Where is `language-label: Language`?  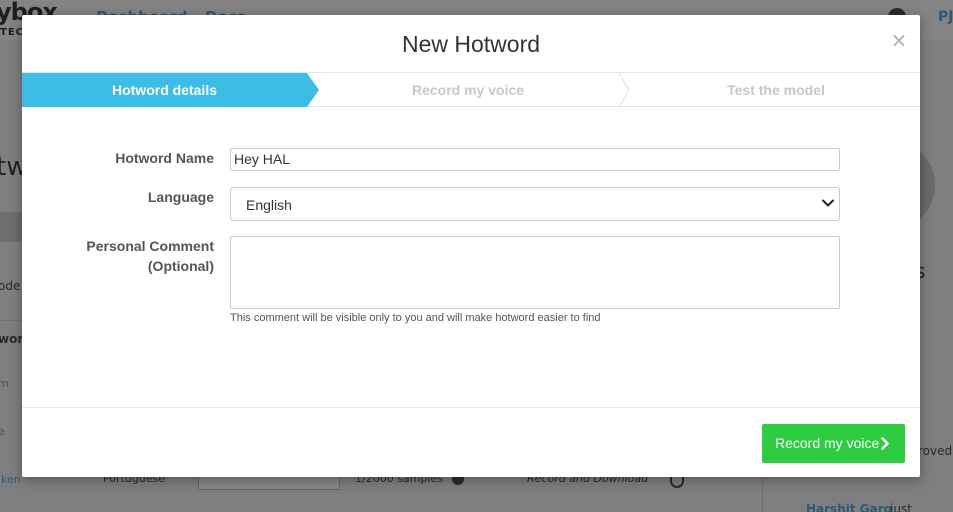
language-label: Language is located at coordinates (180, 197).